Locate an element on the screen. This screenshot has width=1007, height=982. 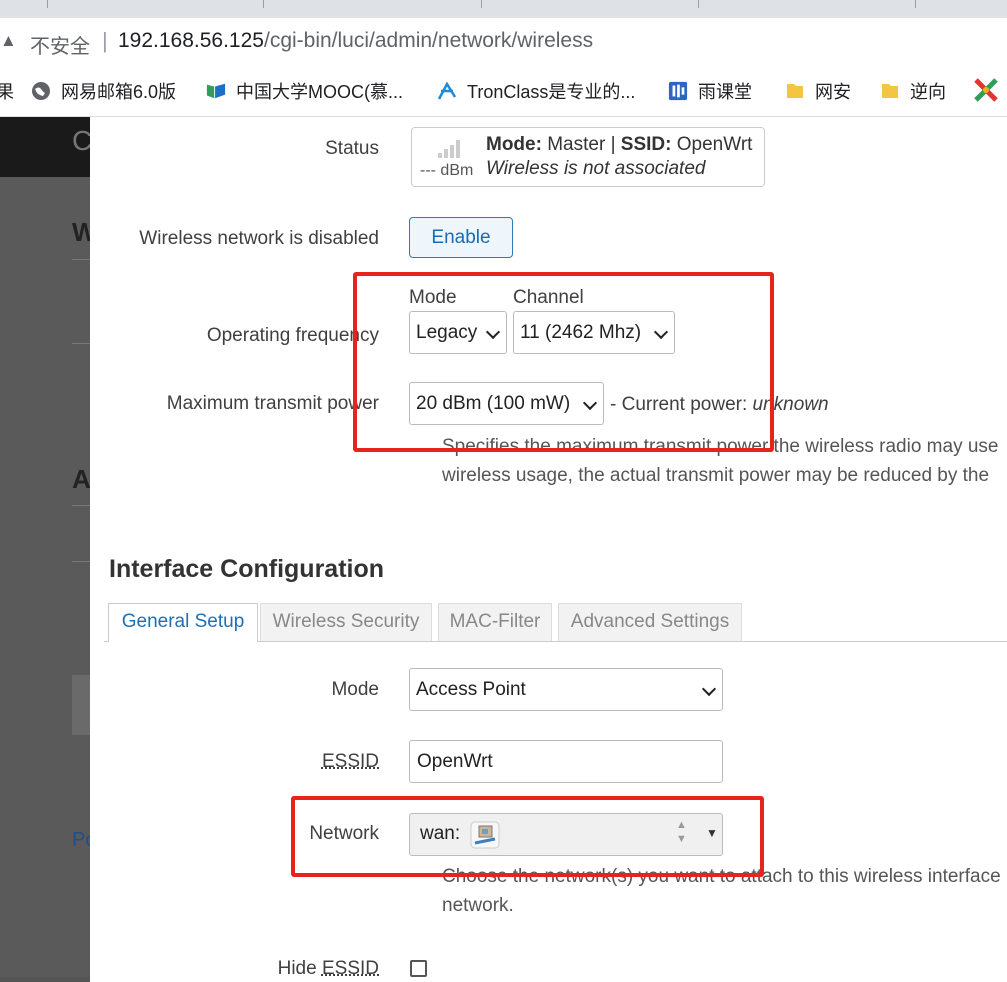
signal-dbm: --- dBm is located at coordinates (447, 170).